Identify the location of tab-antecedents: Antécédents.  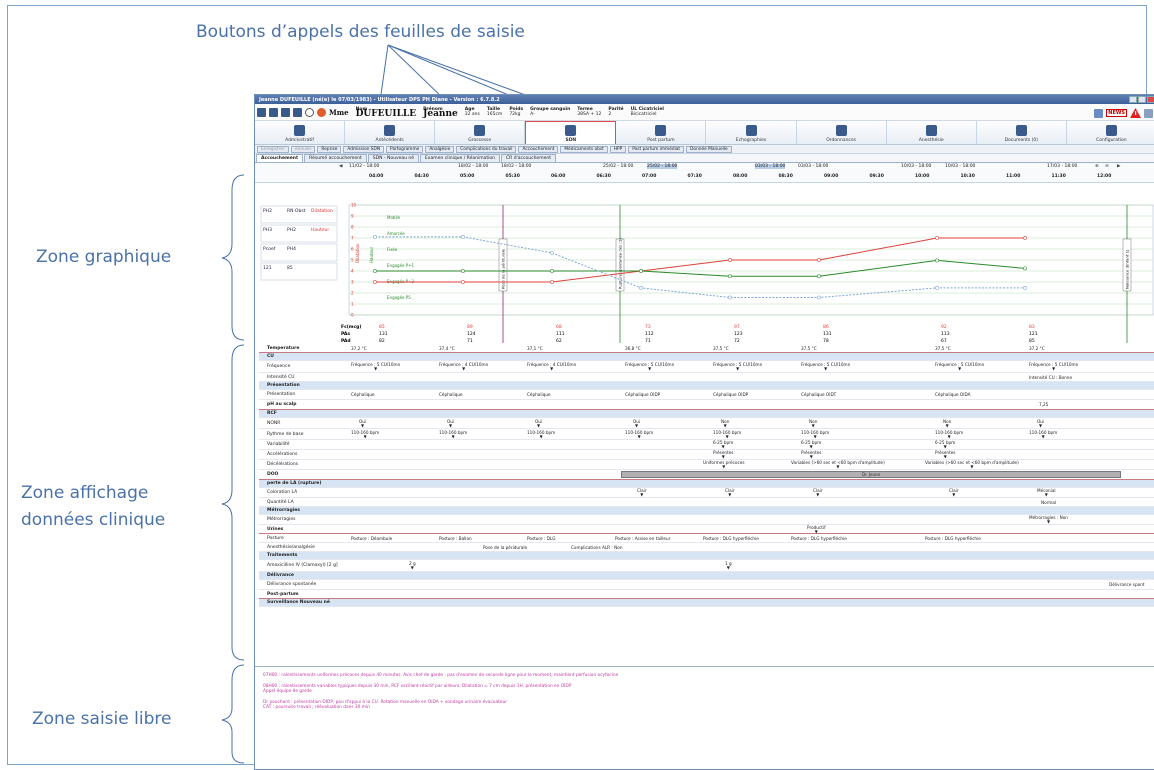
(390, 132).